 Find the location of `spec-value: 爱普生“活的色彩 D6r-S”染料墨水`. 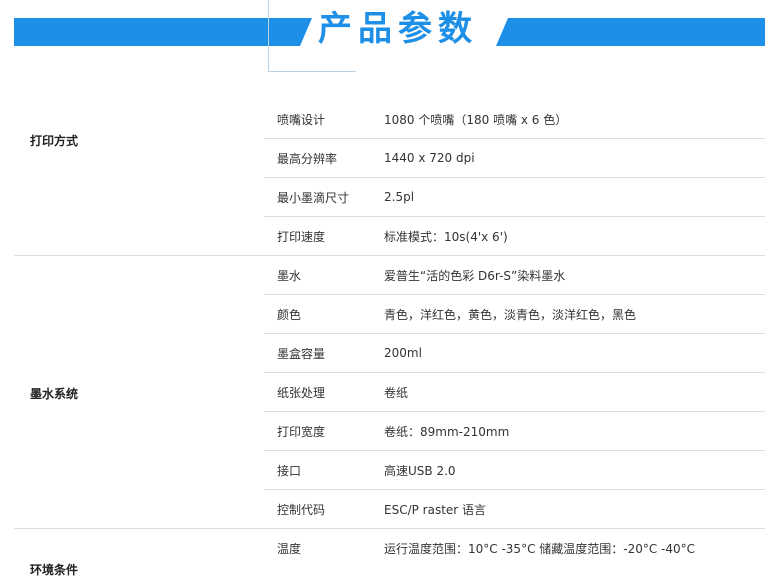

spec-value: 爱普生“活的色彩 D6r-S”染料墨水 is located at coordinates (475, 275).